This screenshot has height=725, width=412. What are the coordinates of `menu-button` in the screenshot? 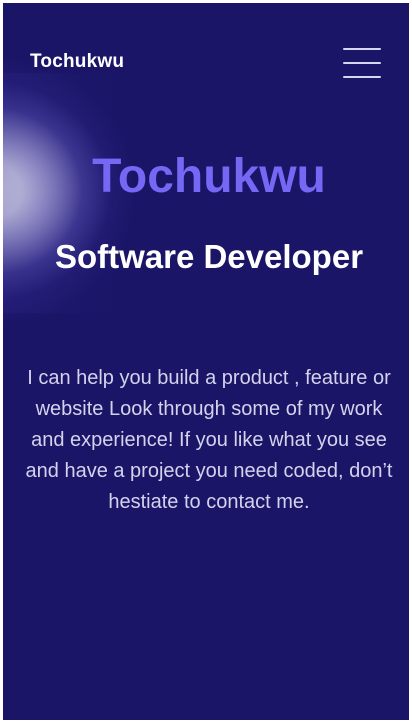 It's located at (362, 63).